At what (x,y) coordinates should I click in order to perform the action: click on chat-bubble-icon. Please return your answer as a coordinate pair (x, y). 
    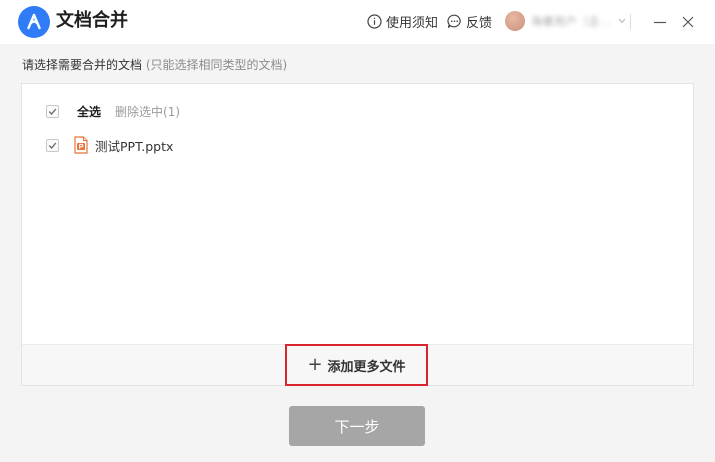
    Looking at the image, I should click on (454, 21).